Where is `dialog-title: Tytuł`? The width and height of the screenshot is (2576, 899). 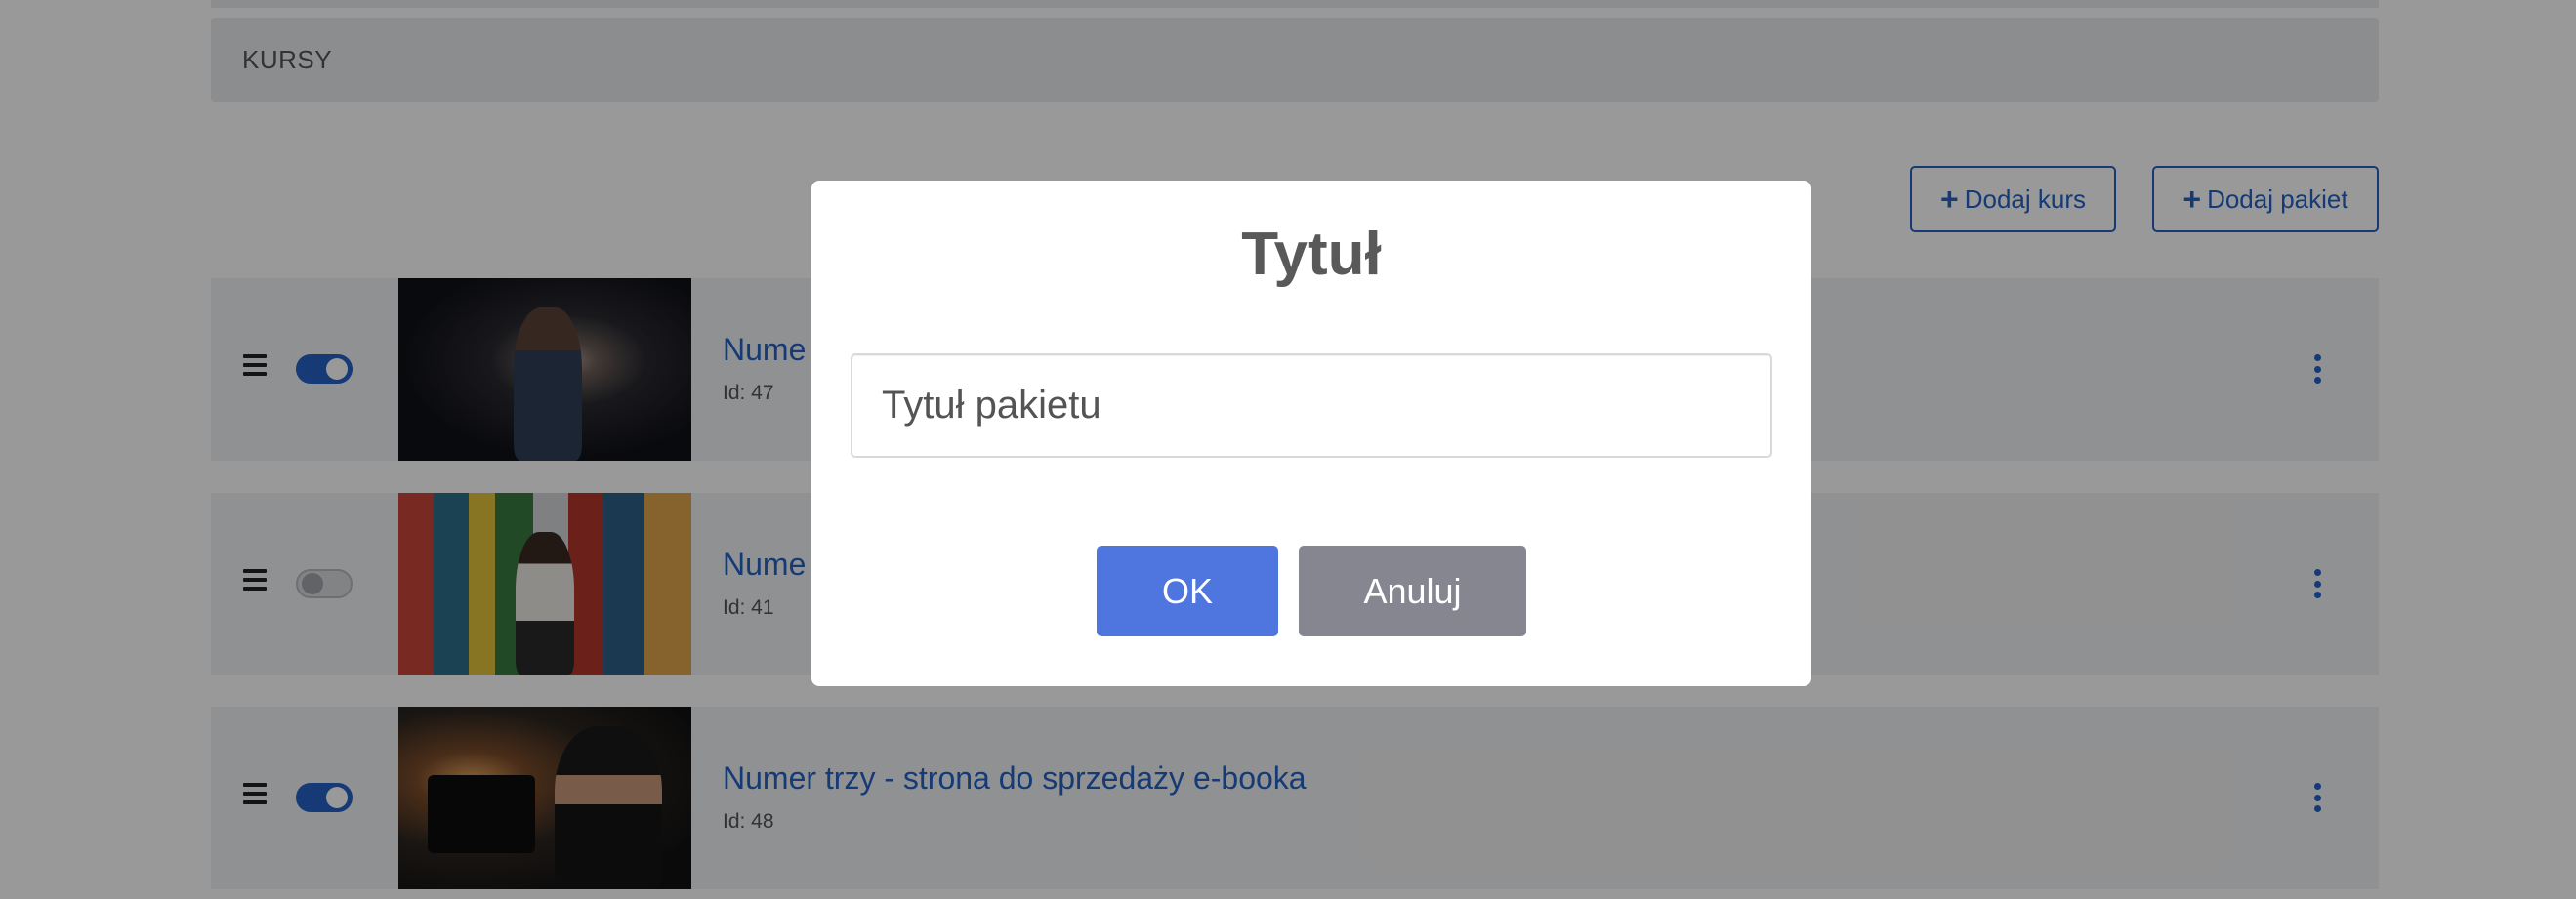
dialog-title: Tytuł is located at coordinates (1311, 254).